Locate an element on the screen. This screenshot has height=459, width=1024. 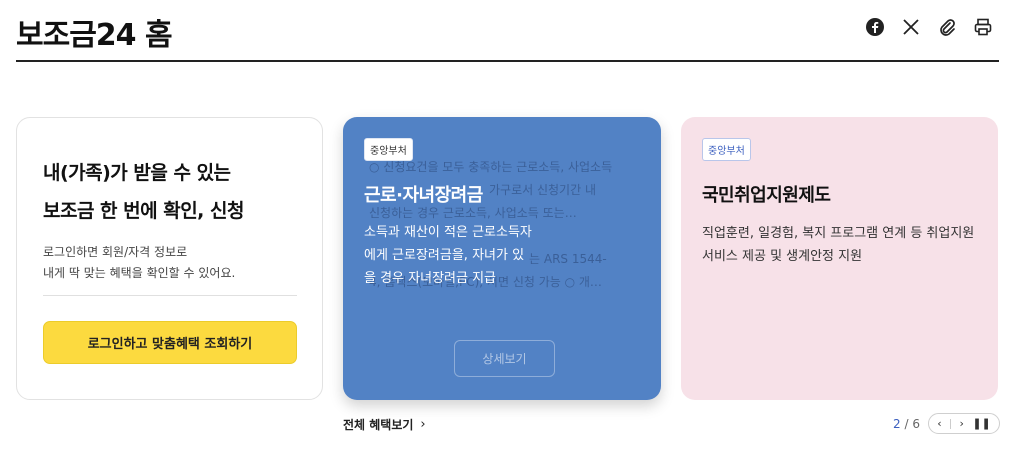
login-desc-line: 로그인하면 회원/자격 정보로 is located at coordinates (115, 252).